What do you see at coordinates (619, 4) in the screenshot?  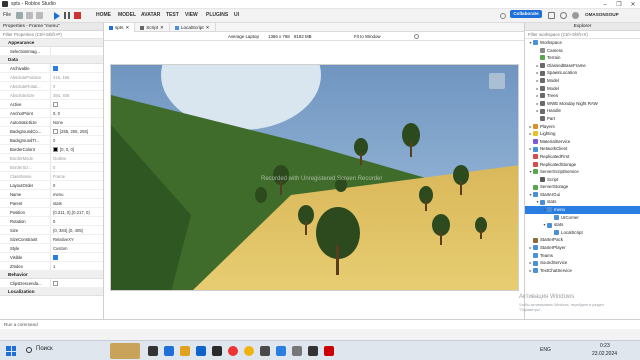 I see `maximize-button: ❐` at bounding box center [619, 4].